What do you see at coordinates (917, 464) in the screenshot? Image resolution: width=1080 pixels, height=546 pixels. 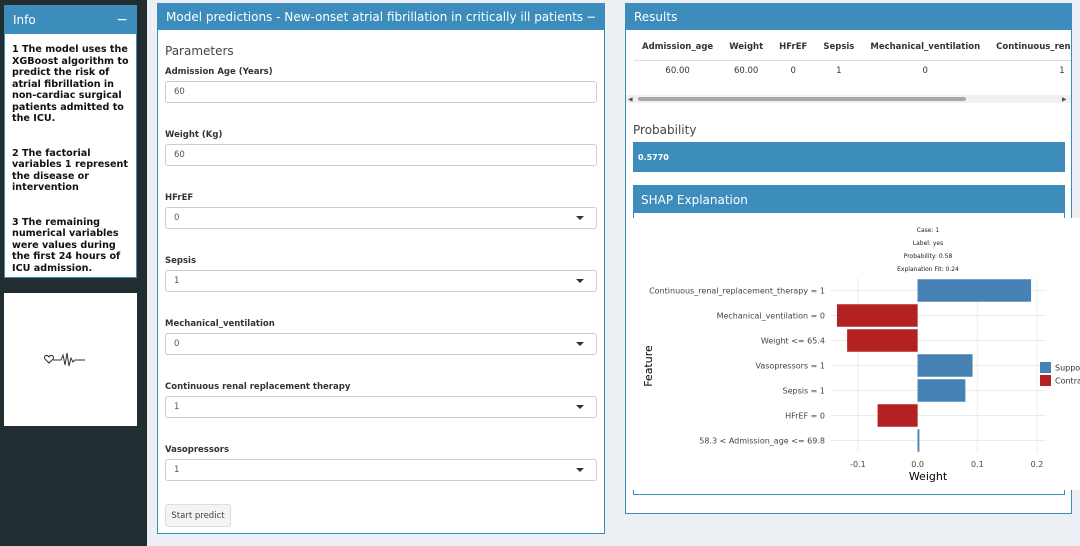 I see `x-tick-label: 0.0` at bounding box center [917, 464].